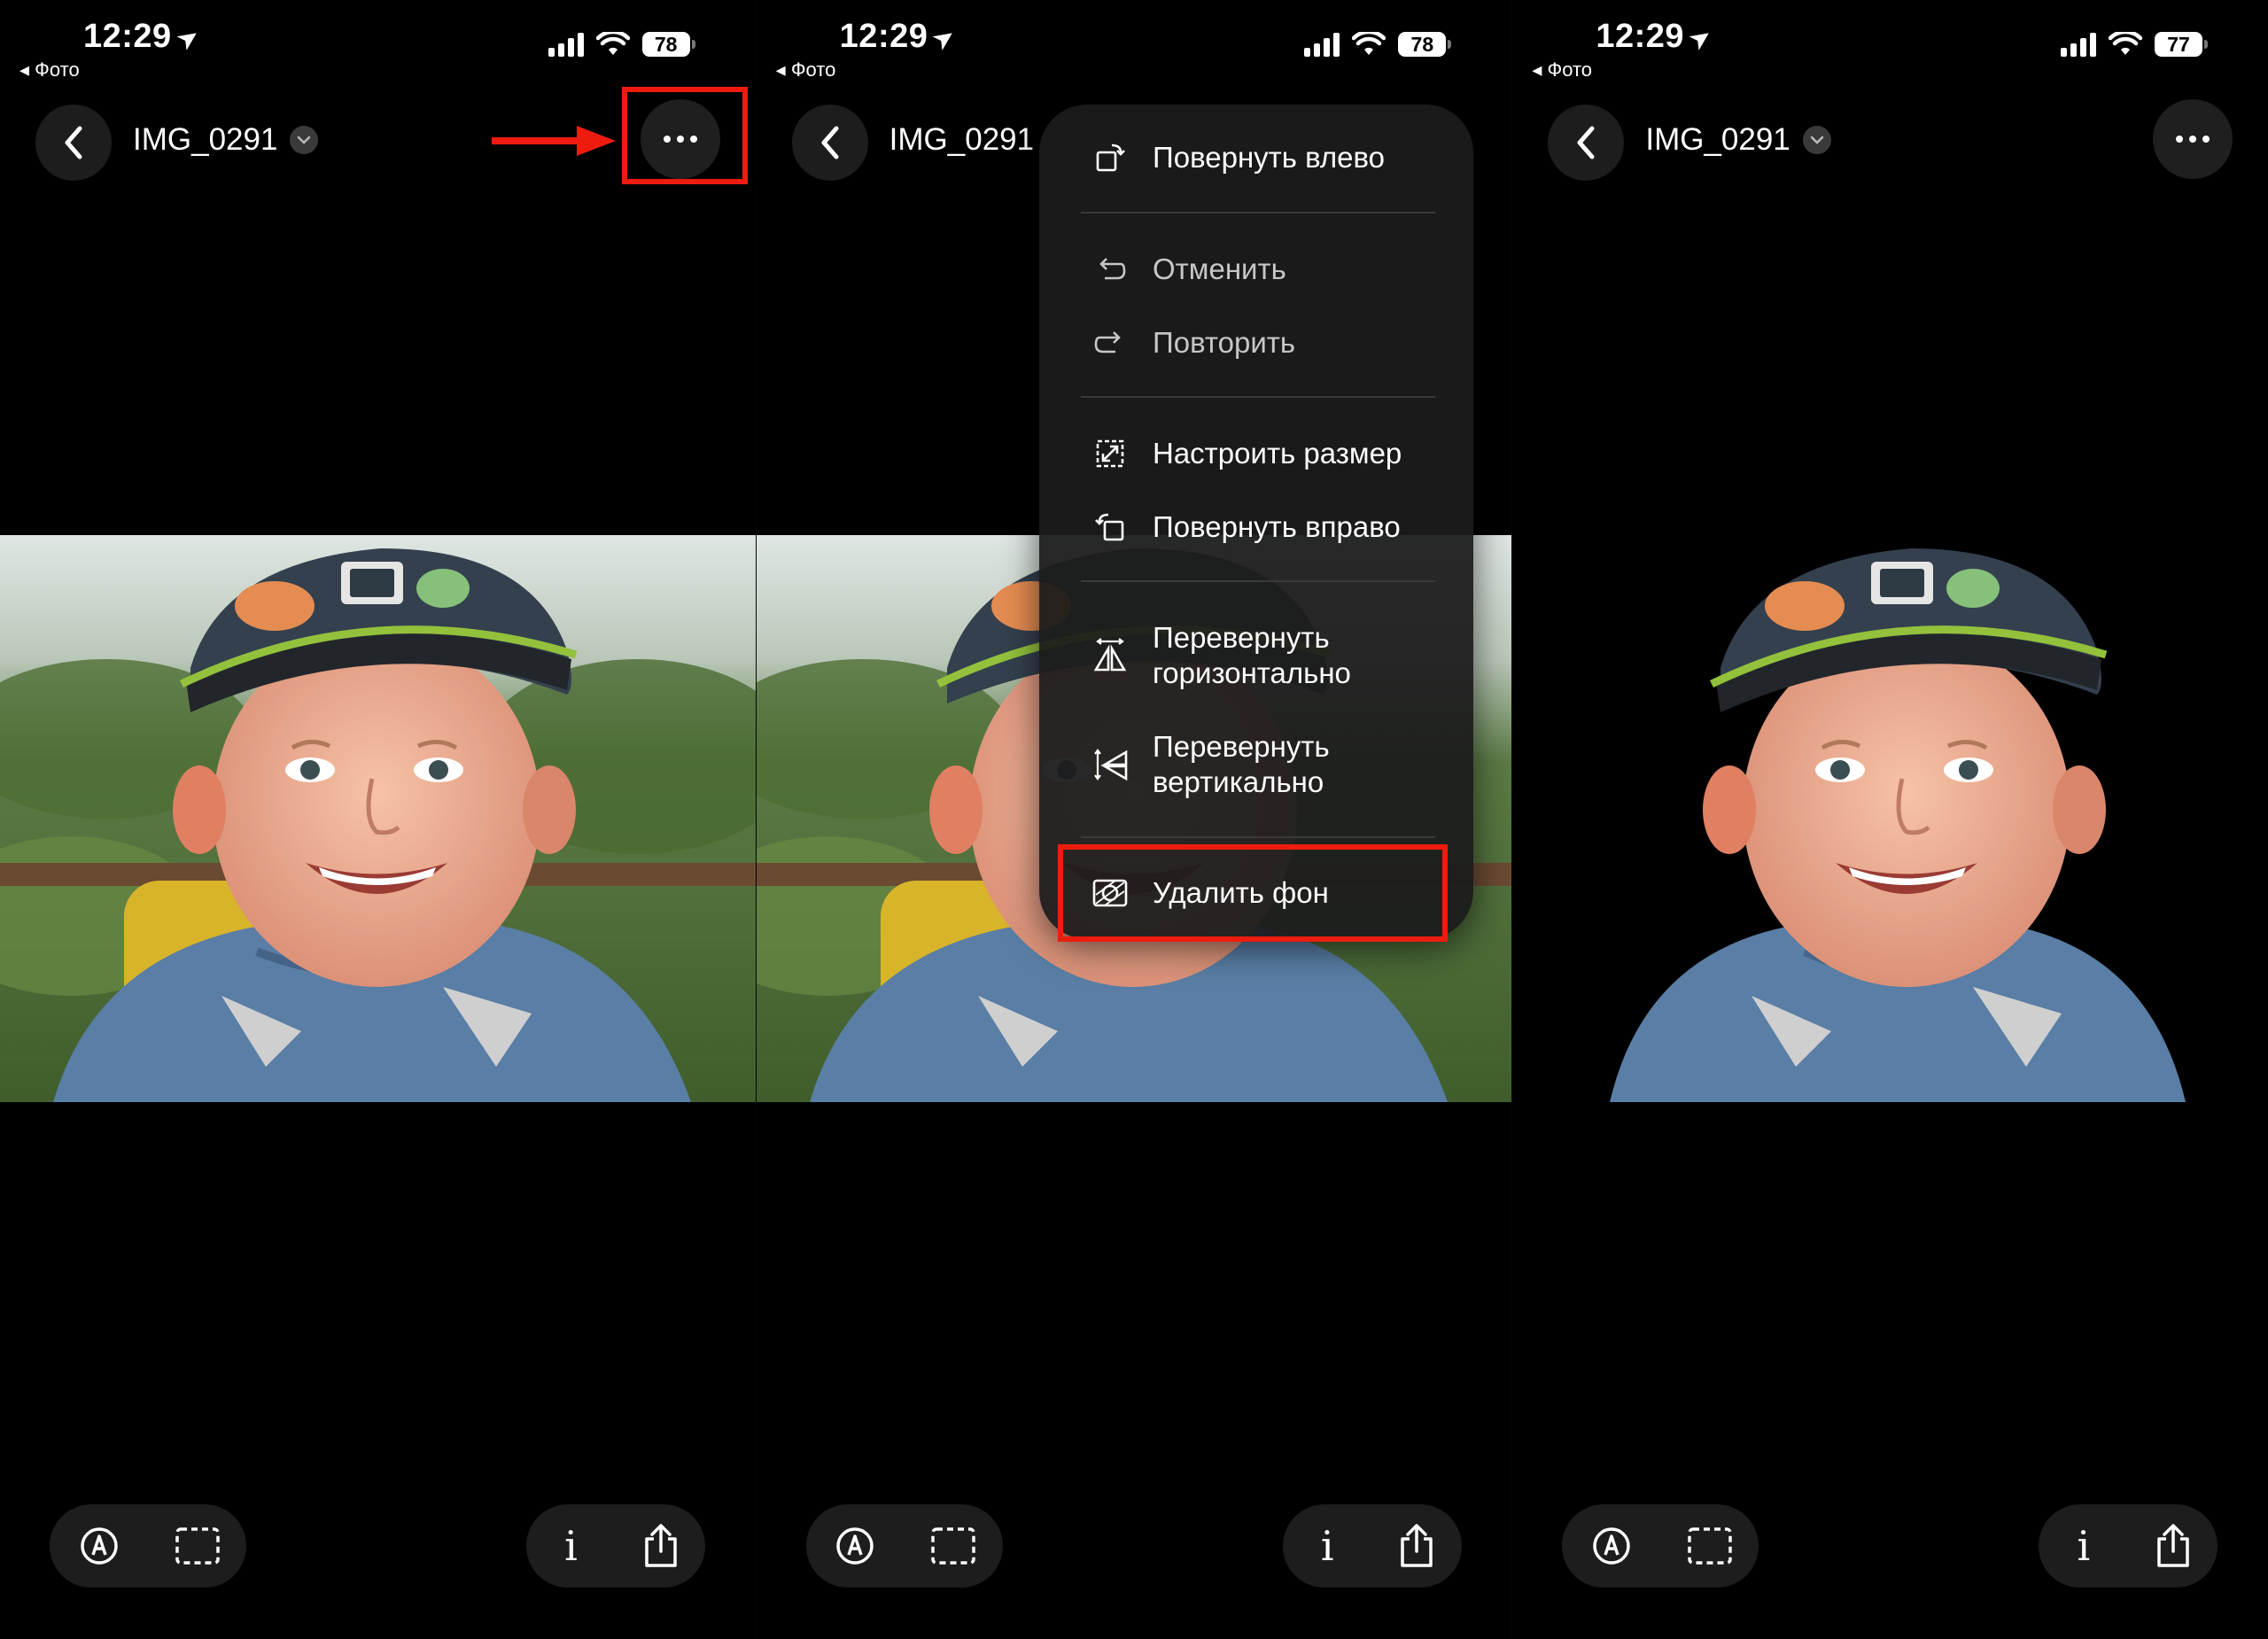  I want to click on redo-icon, so click(1110, 343).